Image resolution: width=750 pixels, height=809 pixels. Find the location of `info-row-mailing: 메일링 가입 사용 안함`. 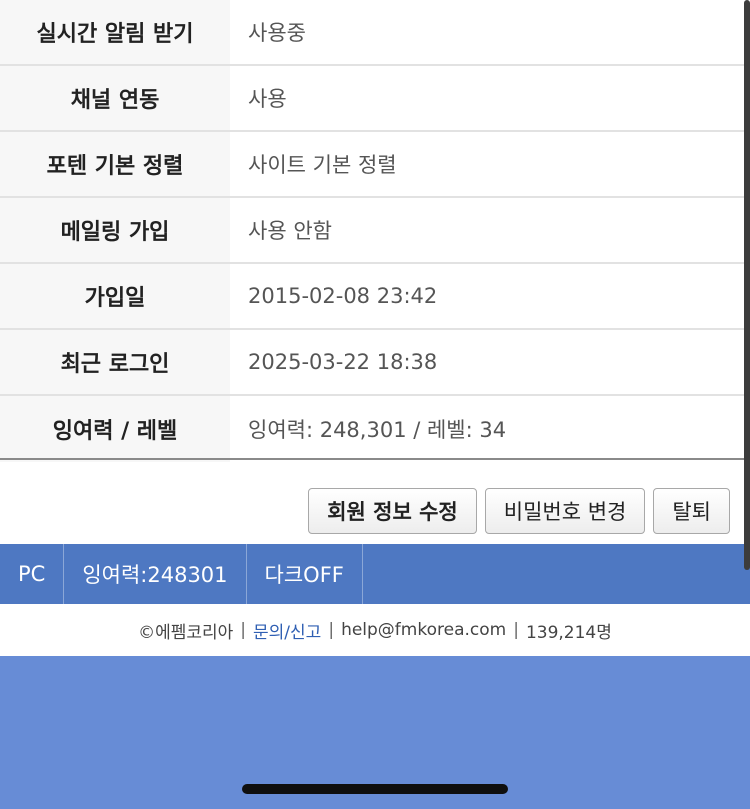

info-row-mailing: 메일링 가입 사용 안함 is located at coordinates (375, 231).